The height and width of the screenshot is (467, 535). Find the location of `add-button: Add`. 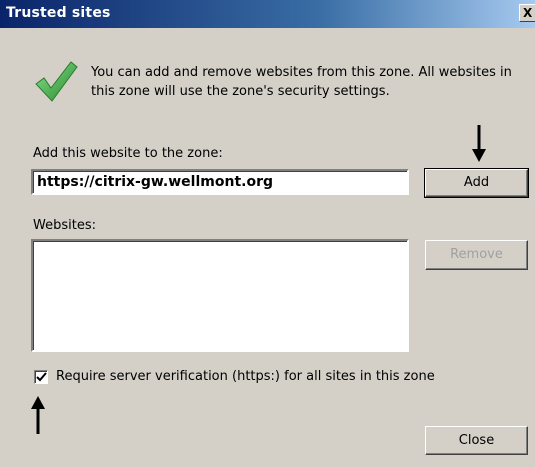

add-button: Add is located at coordinates (476, 183).